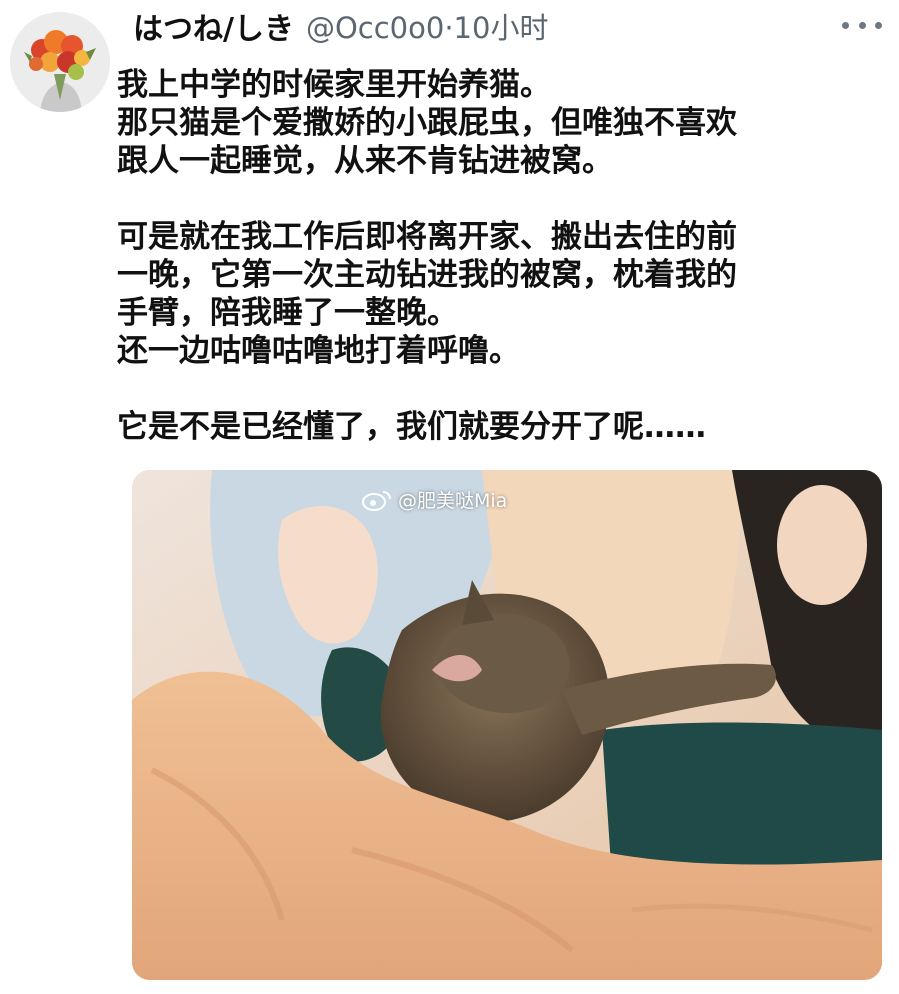 The width and height of the screenshot is (899, 994). I want to click on tweet-line: 手臂，陪我睡了一整晚。, so click(287, 313).